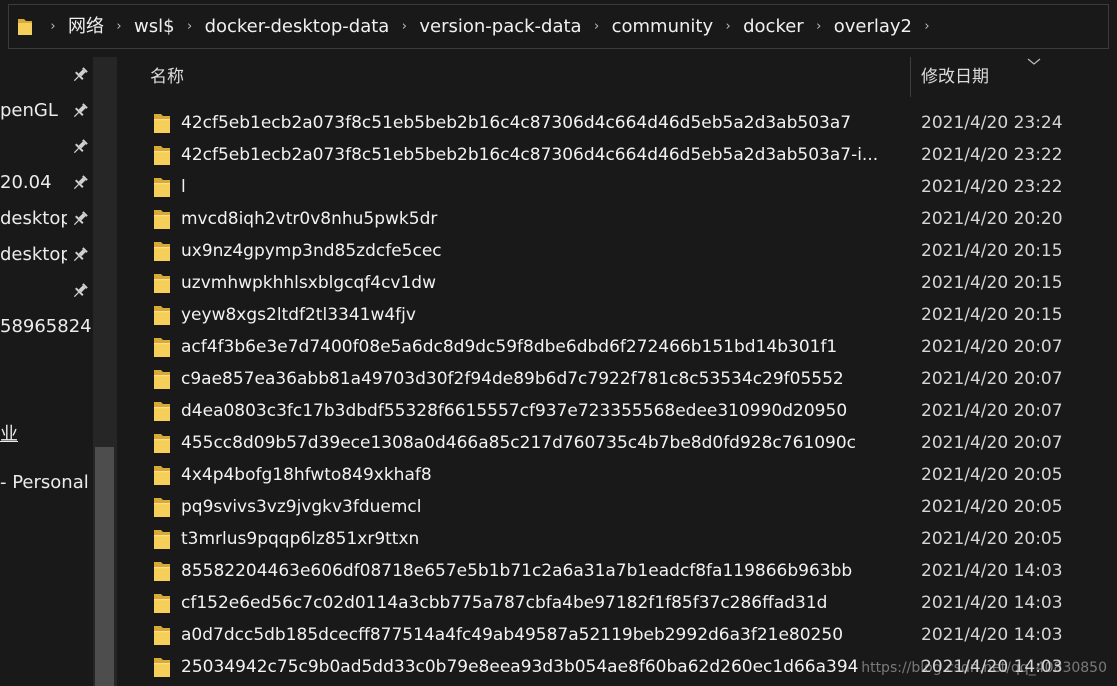 This screenshot has height=686, width=1117. Describe the element at coordinates (297, 26) in the screenshot. I see `breadcrumb-item: docker-desktop-data` at that location.